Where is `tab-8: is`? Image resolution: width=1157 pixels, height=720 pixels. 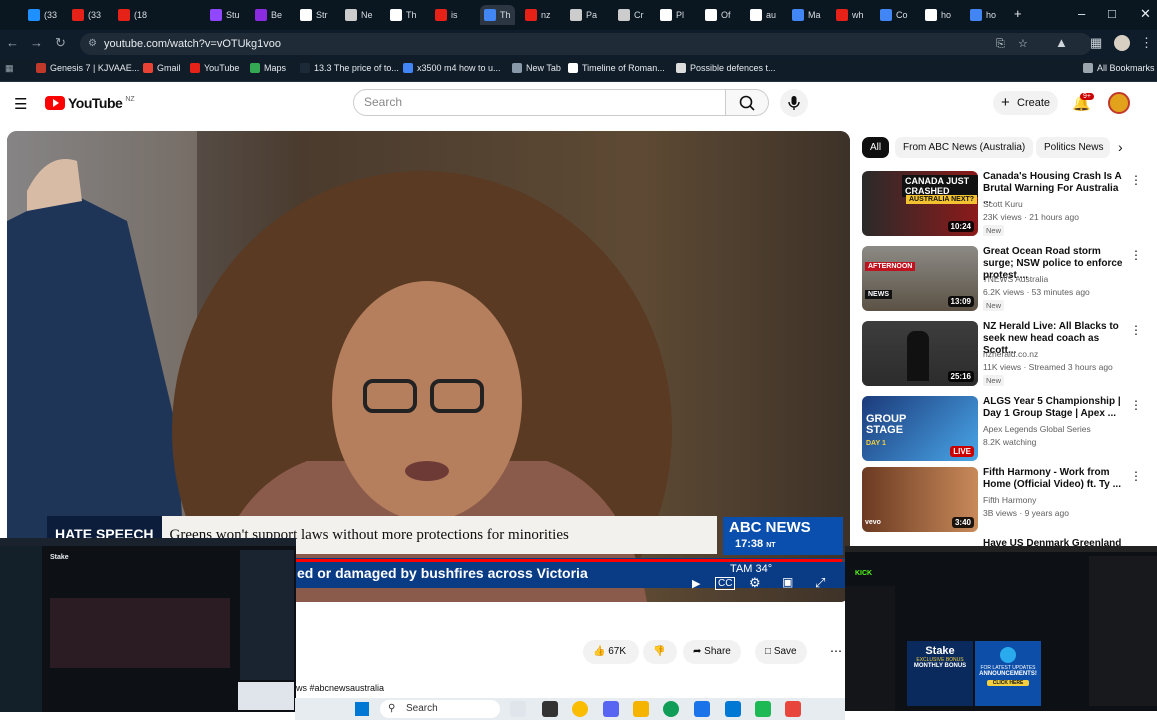 tab-8: is is located at coordinates (446, 15).